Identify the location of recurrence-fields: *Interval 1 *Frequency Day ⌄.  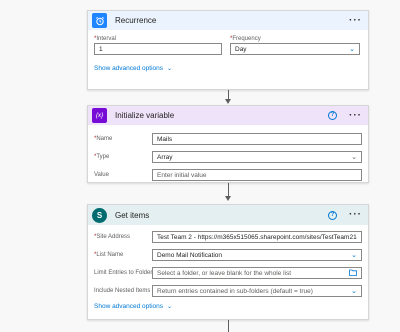
(228, 45).